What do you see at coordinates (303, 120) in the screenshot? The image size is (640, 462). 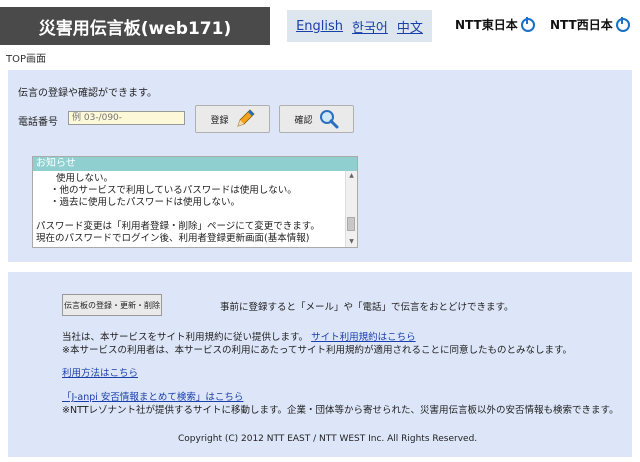 I see `confirm-label: 確認` at bounding box center [303, 120].